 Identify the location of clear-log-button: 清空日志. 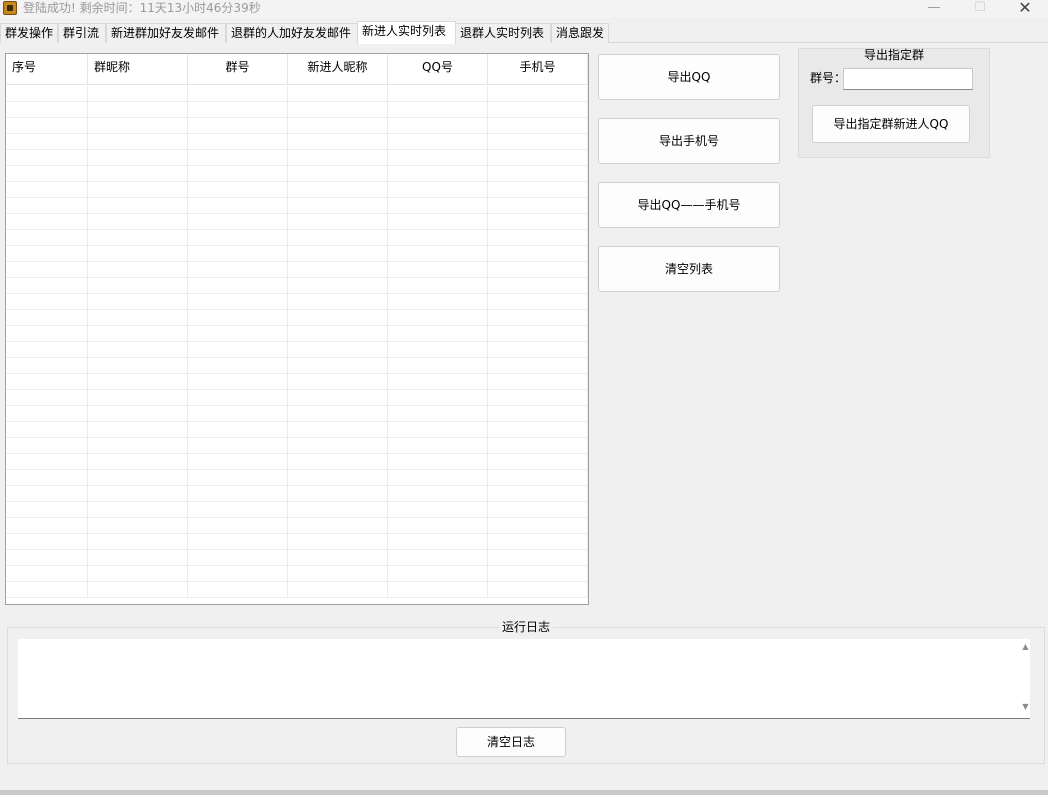
(511, 742).